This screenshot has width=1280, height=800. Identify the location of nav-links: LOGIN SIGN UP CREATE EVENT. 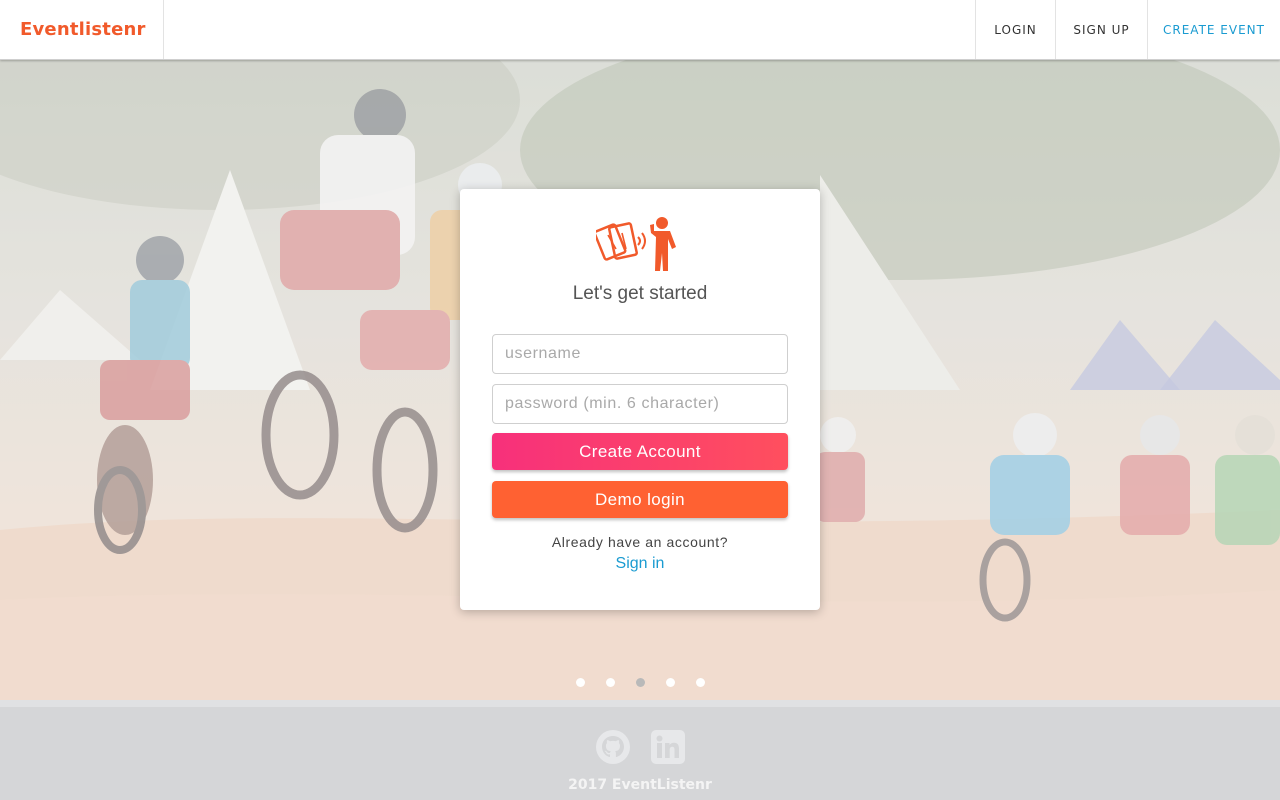
(1127, 29).